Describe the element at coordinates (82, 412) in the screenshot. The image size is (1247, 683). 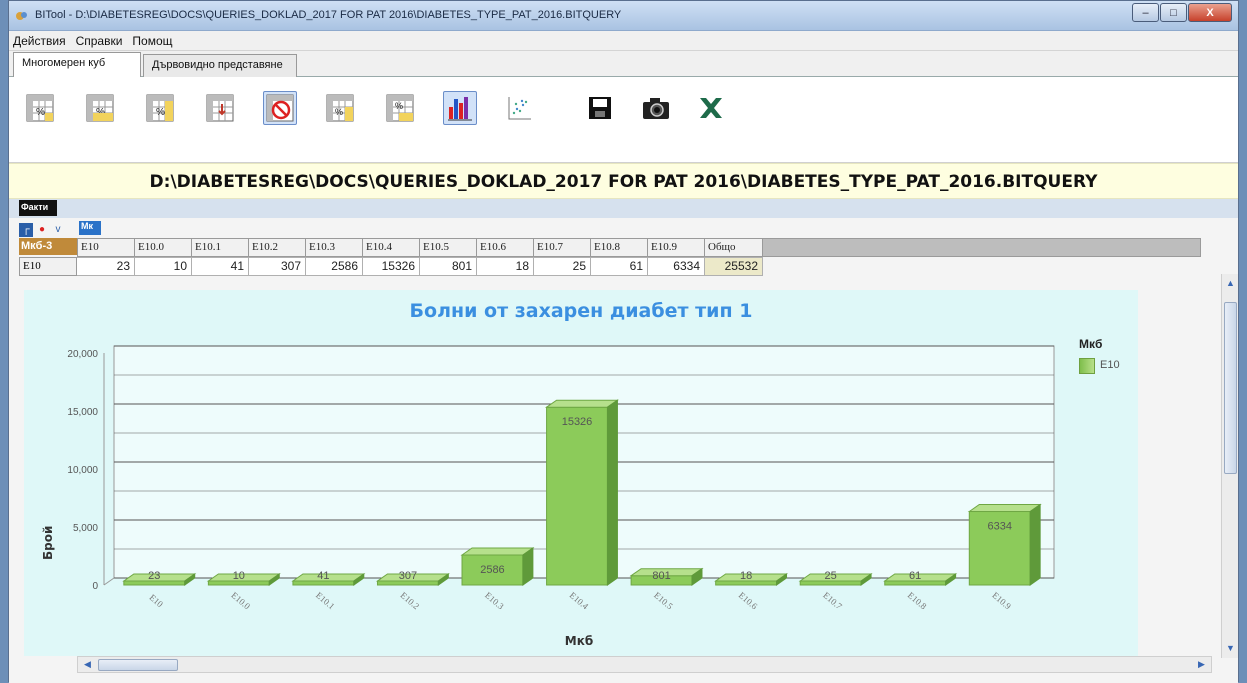
I see `y-tick-label: 15,000` at that location.